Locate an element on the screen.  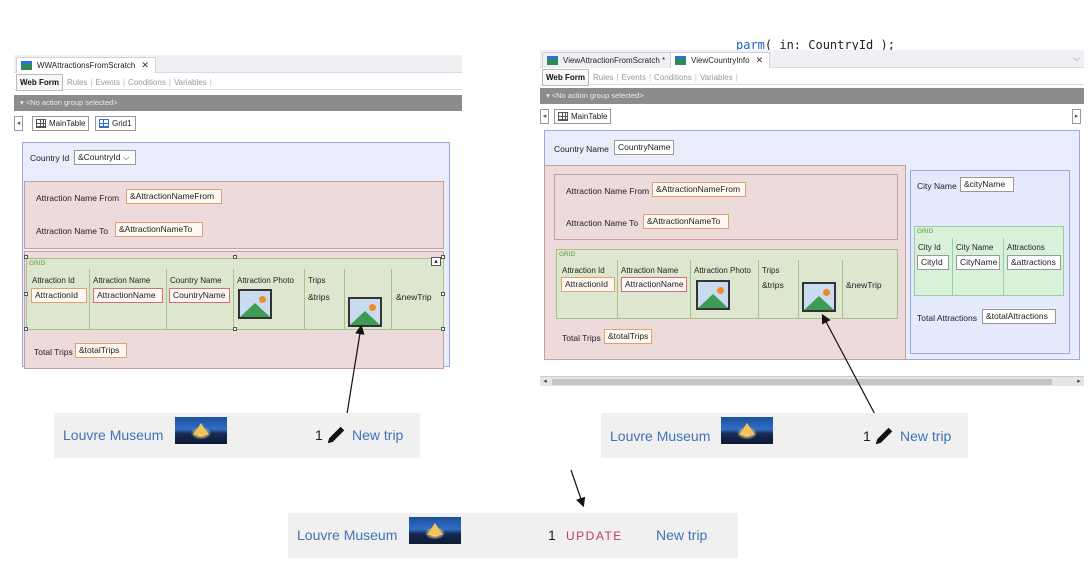
arrow-down-icon is located at coordinates (578, 488).